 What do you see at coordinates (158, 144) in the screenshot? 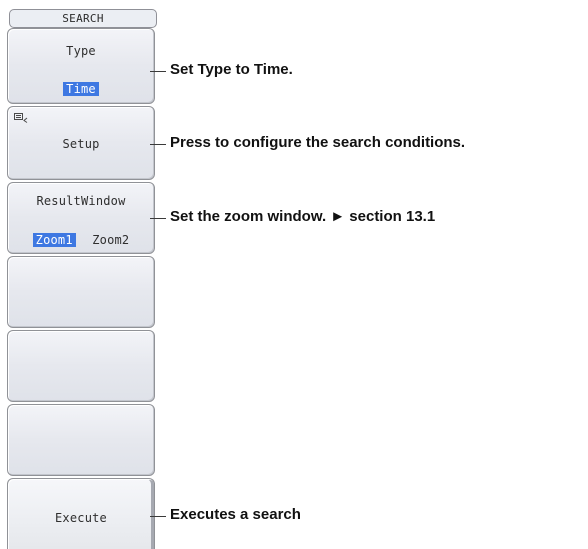
I see `setup-callout-line` at bounding box center [158, 144].